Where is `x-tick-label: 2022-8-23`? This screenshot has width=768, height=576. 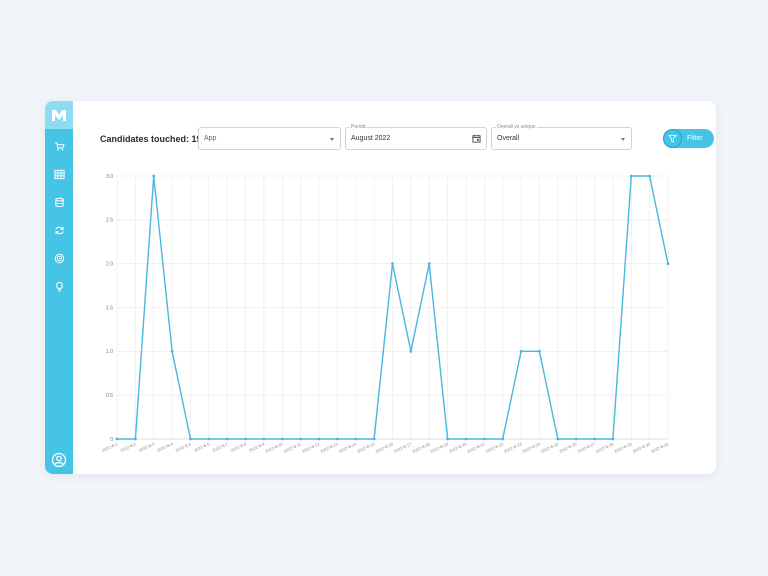
x-tick-label: 2022-8-23 is located at coordinates (513, 447).